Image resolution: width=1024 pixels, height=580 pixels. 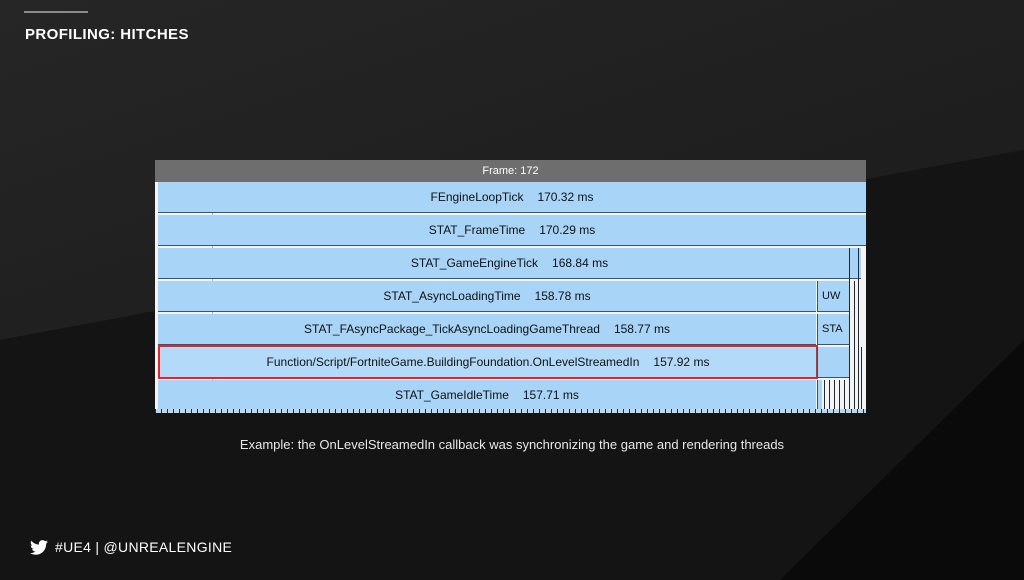 I want to click on side-bar-block: STA, so click(x=833, y=329).